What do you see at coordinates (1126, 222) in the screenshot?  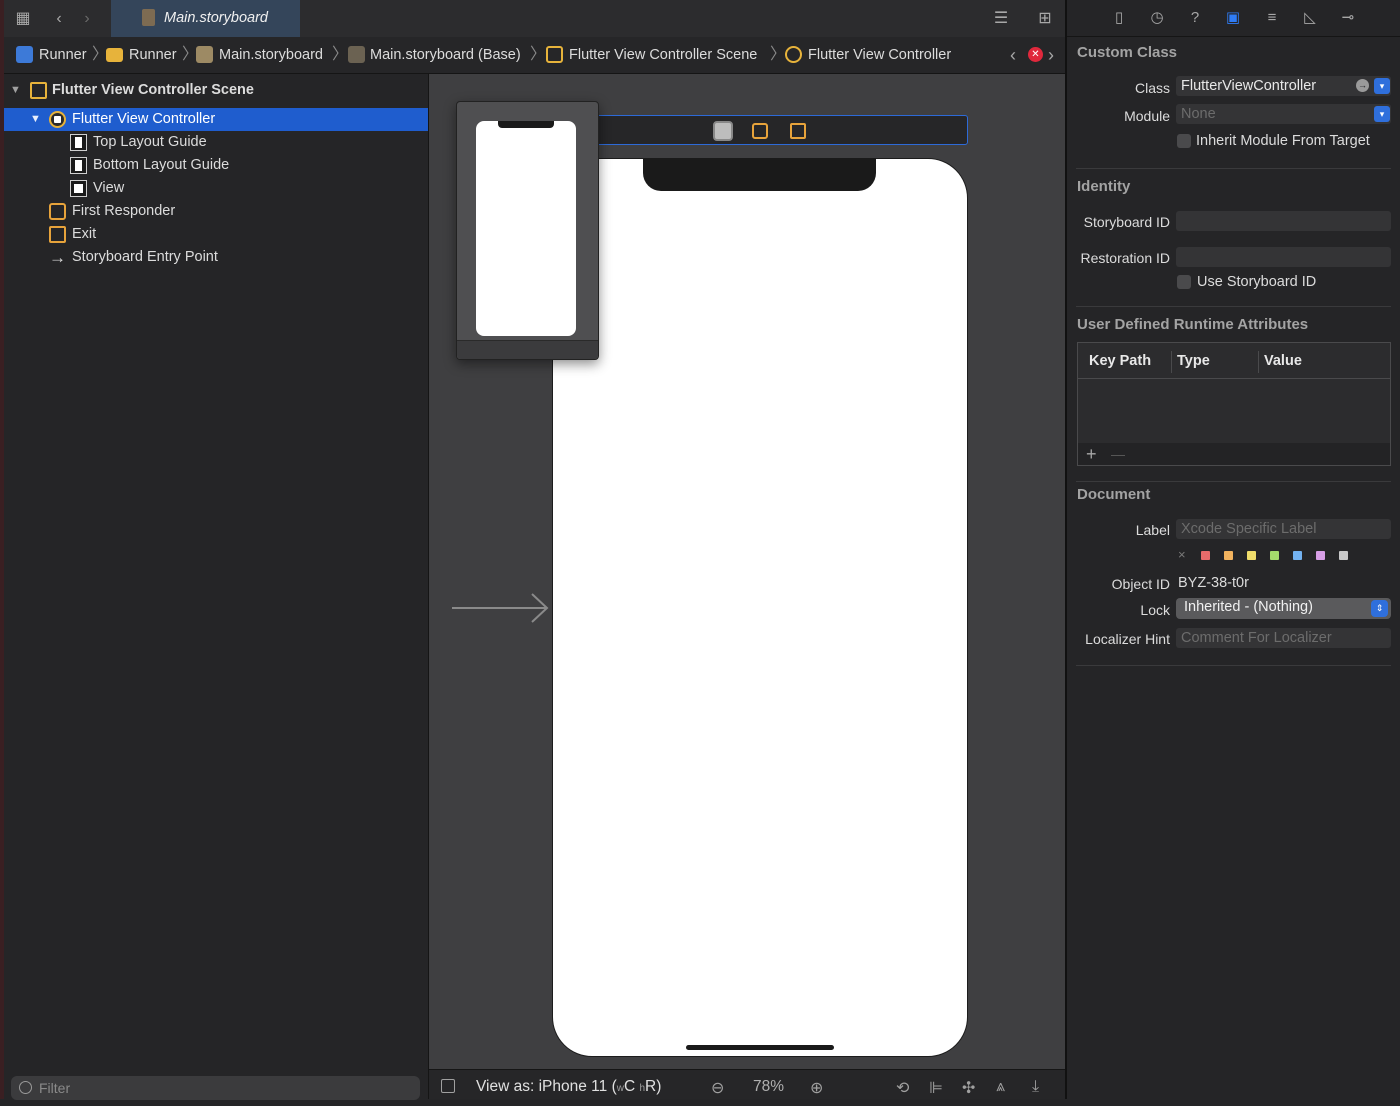 I see `storyboard-id-label: Storyboard ID` at bounding box center [1126, 222].